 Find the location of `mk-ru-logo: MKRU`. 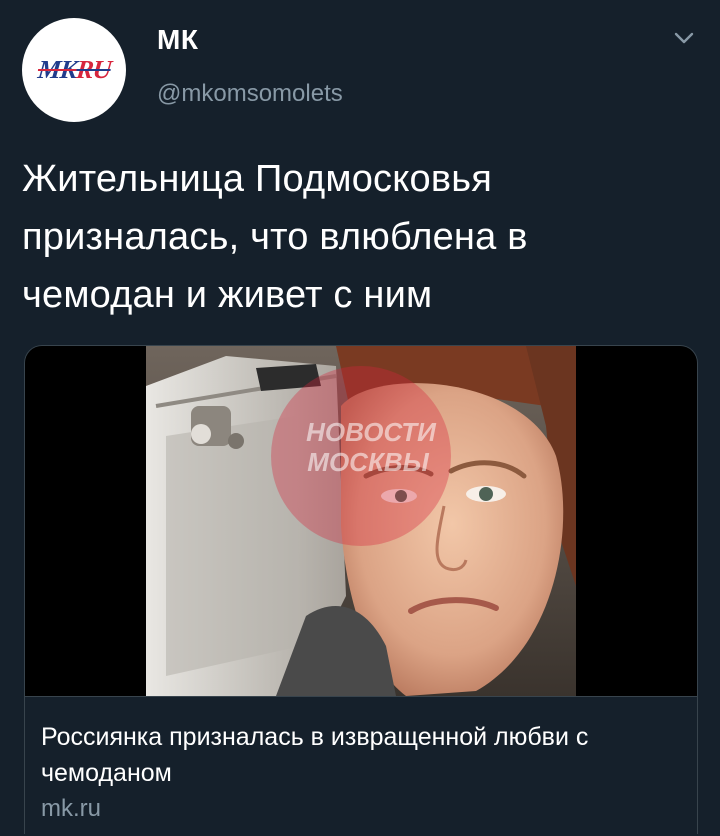

mk-ru-logo: MKRU is located at coordinates (74, 69).